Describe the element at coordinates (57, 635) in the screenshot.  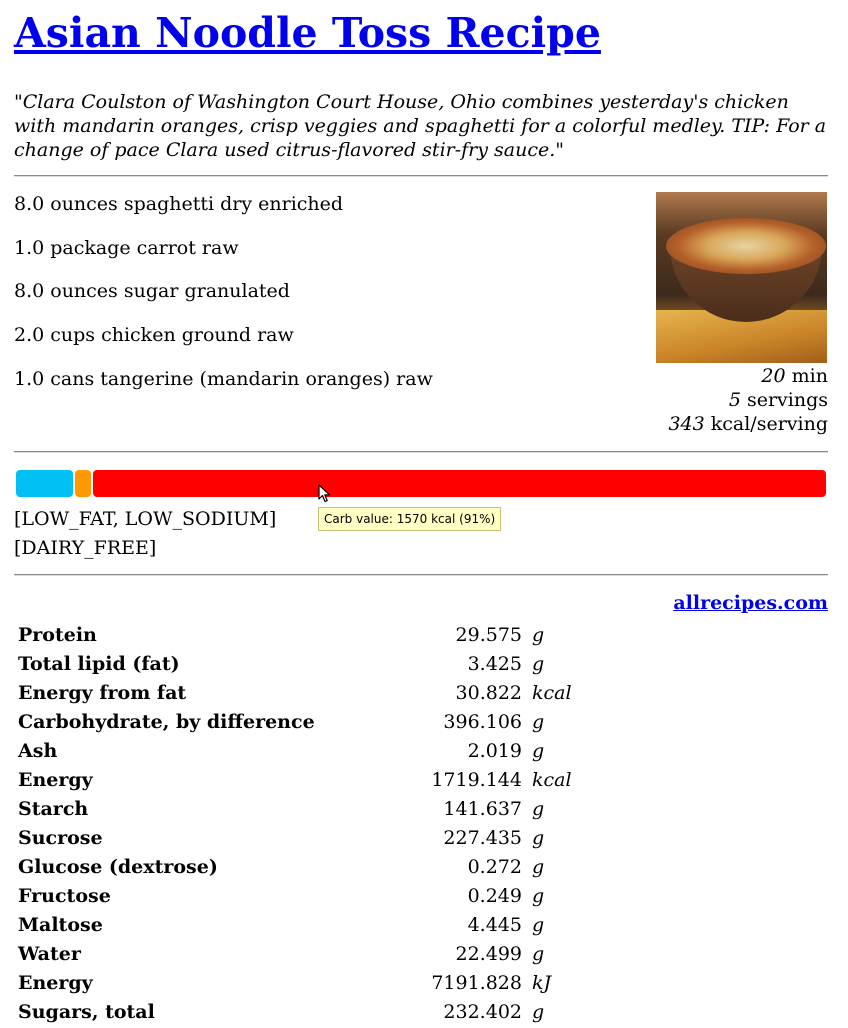
I see `nutrient-name: Protein` at that location.